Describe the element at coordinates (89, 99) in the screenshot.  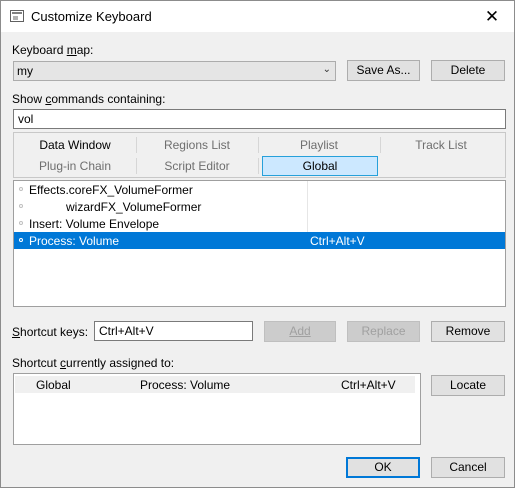
I see `show-commands-label: Show commands containing:` at that location.